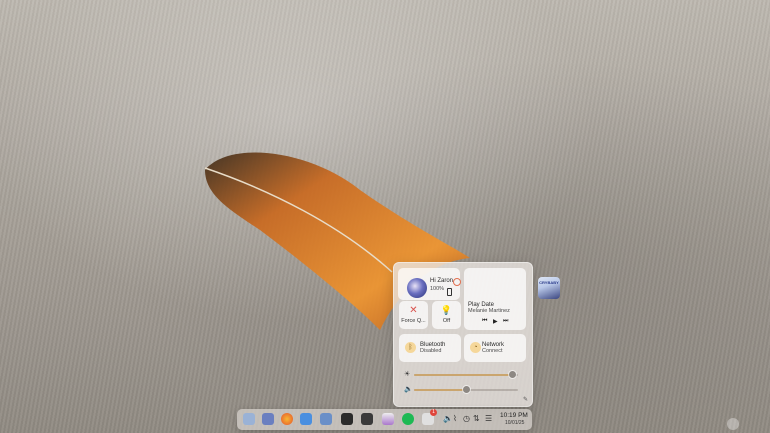 This screenshot has height=433, width=770. What do you see at coordinates (476, 419) in the screenshot?
I see `tray-network-icon: ⇅` at bounding box center [476, 419].